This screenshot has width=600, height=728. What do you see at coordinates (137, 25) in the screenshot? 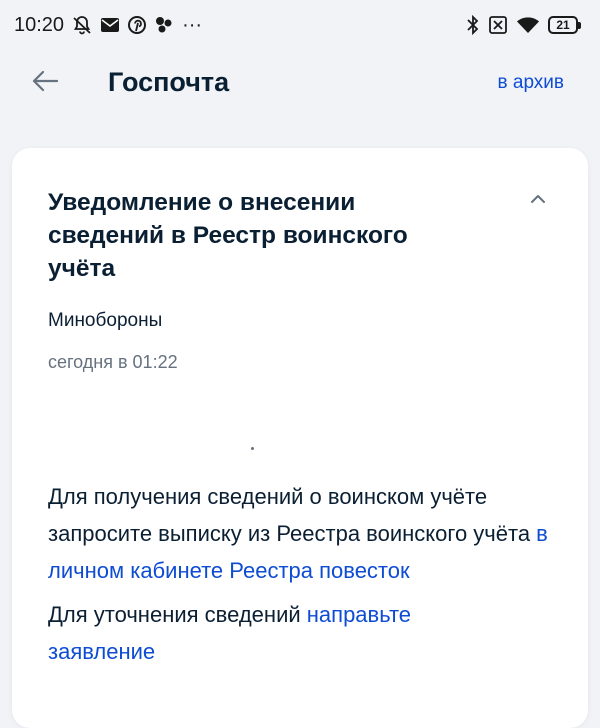
I see `pinterest-icon` at bounding box center [137, 25].